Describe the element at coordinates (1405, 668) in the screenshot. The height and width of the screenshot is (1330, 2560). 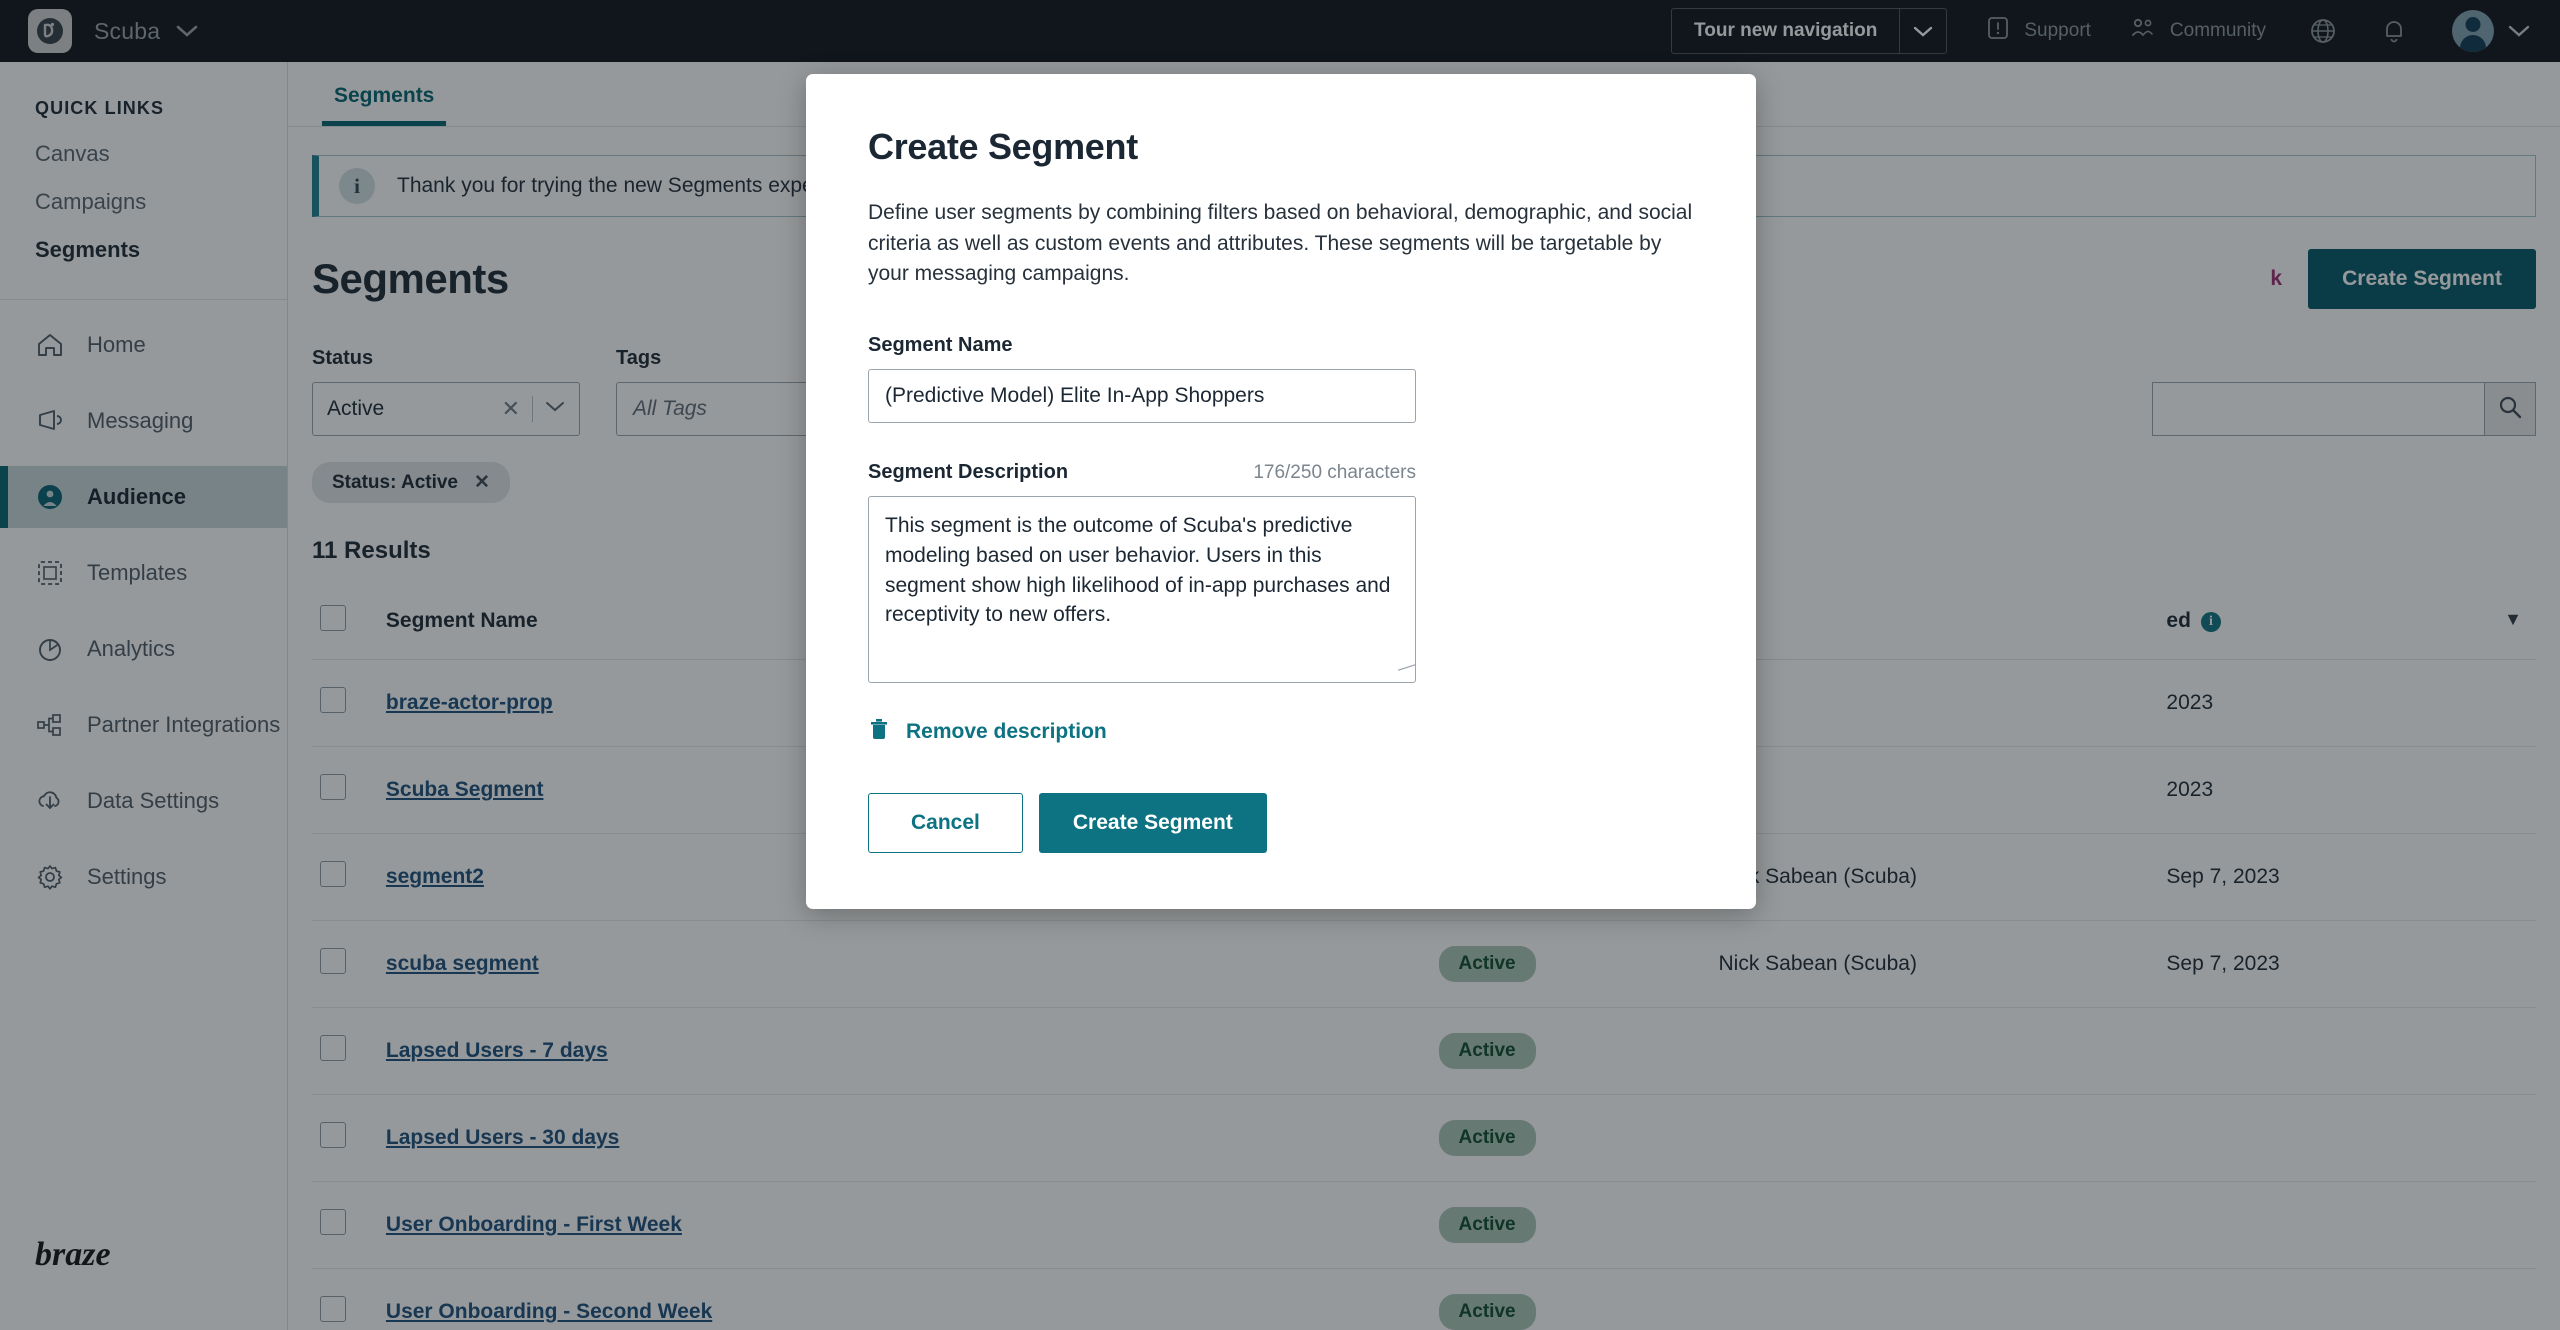
I see `resize-handle-icon: ╱` at that location.